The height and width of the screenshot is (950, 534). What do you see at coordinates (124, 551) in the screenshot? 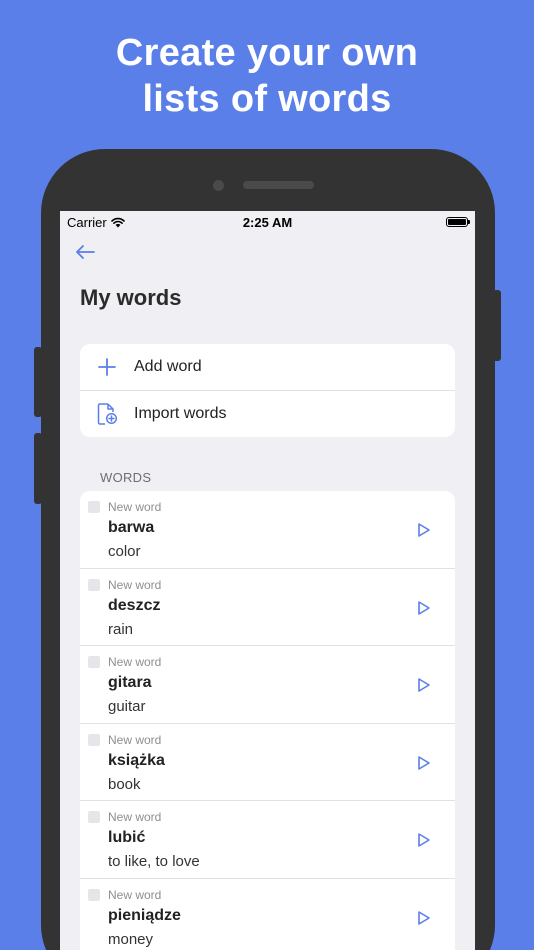
I see `word-translation: color` at bounding box center [124, 551].